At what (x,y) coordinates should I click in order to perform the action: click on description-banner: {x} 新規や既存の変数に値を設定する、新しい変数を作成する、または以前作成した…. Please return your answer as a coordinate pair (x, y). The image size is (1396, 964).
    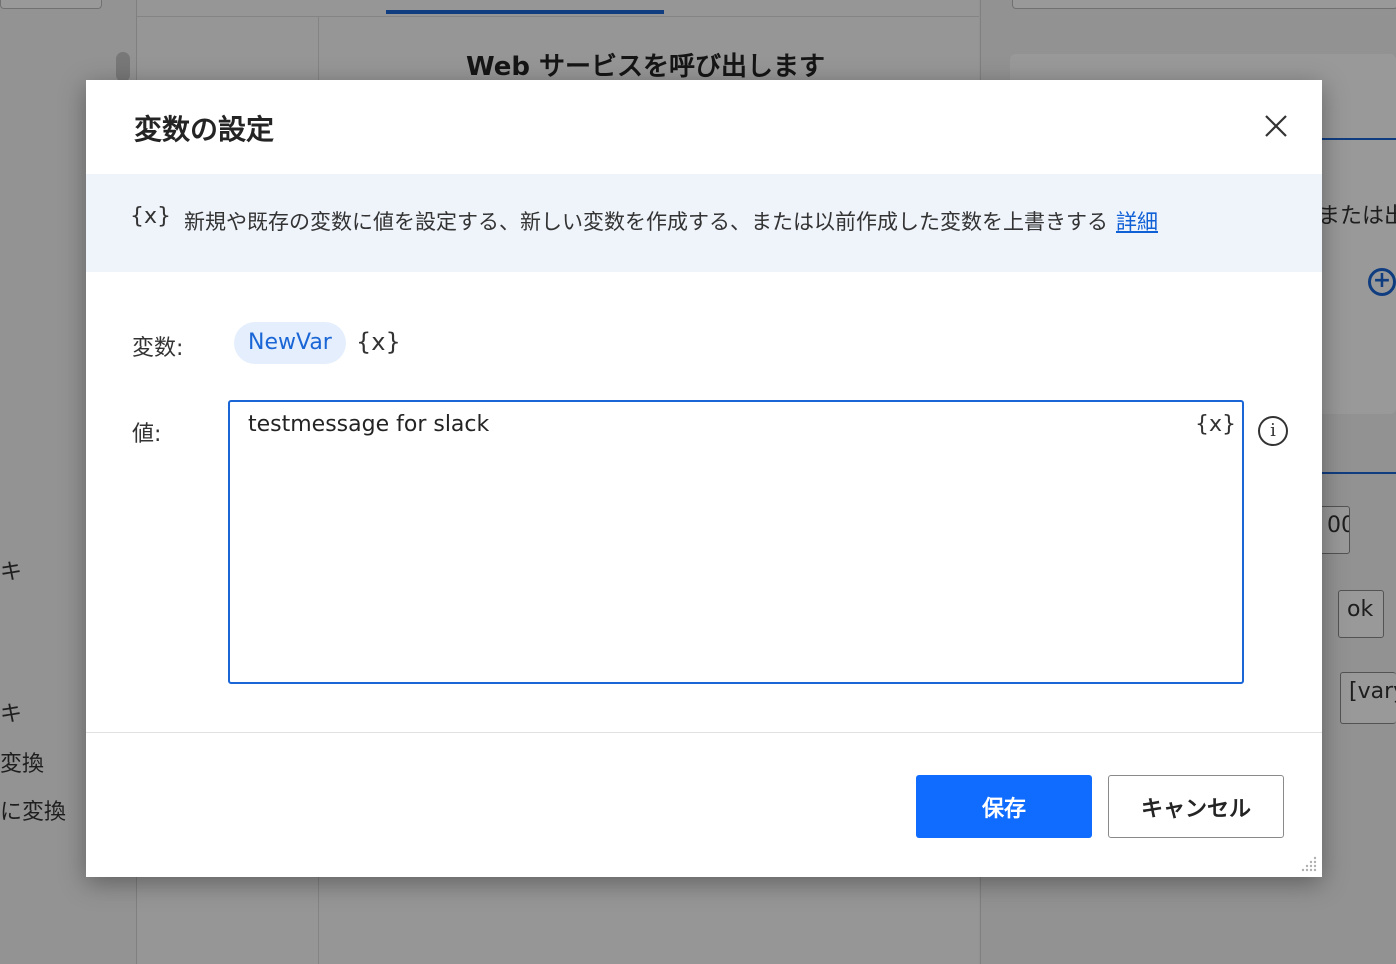
    Looking at the image, I should click on (704, 223).